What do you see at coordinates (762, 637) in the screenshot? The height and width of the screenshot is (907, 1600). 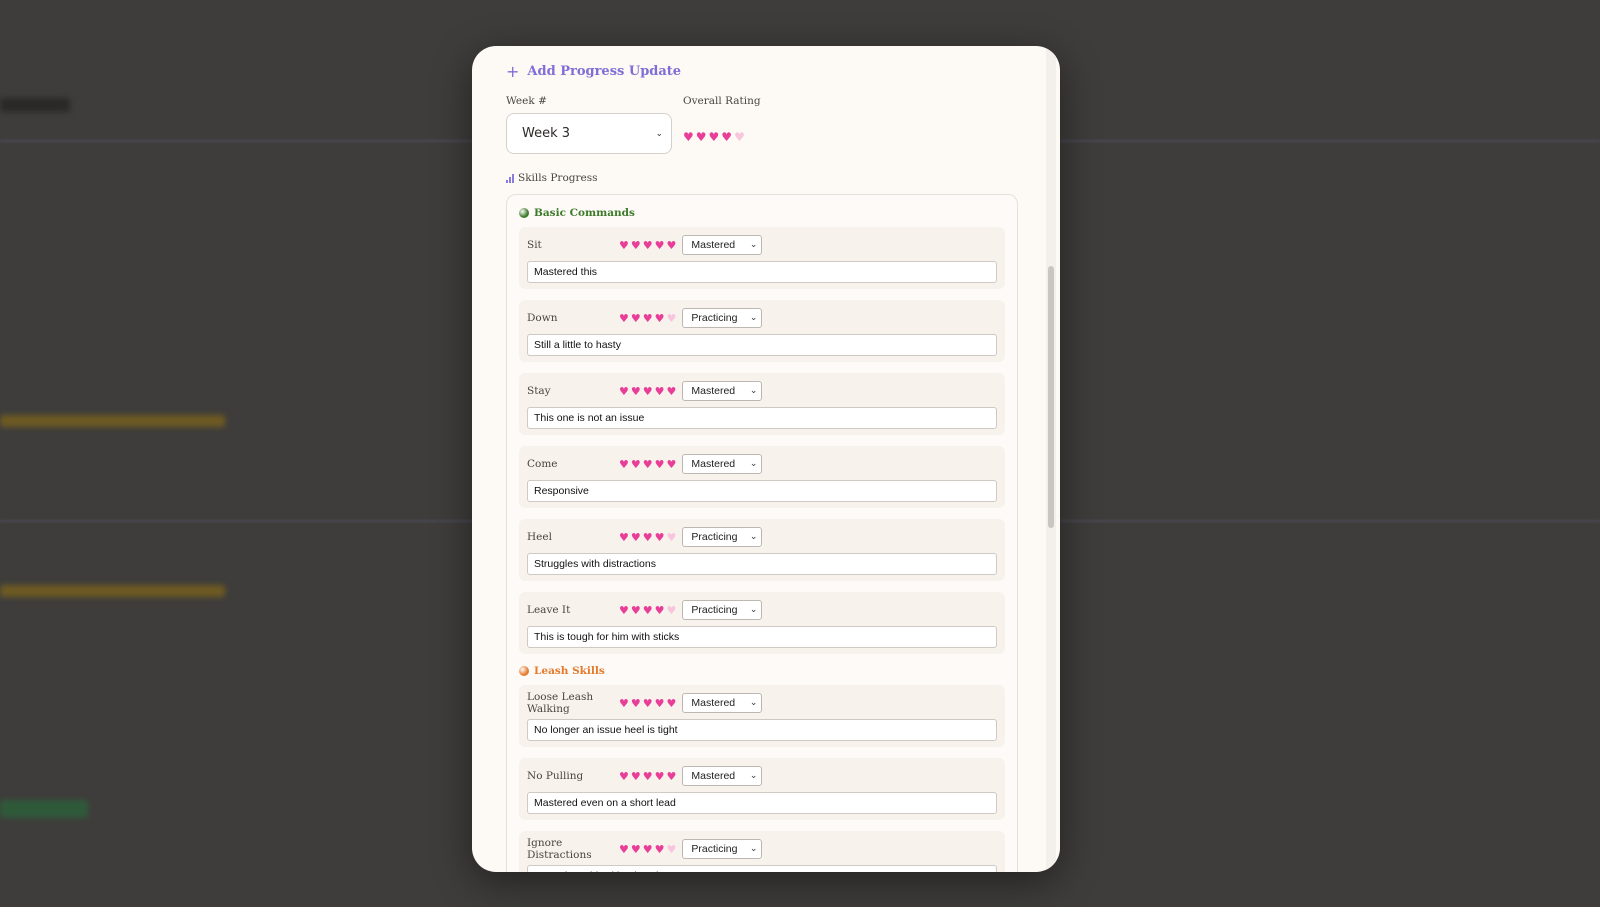 I see `skill-note-input: This is tough for him with sticks` at bounding box center [762, 637].